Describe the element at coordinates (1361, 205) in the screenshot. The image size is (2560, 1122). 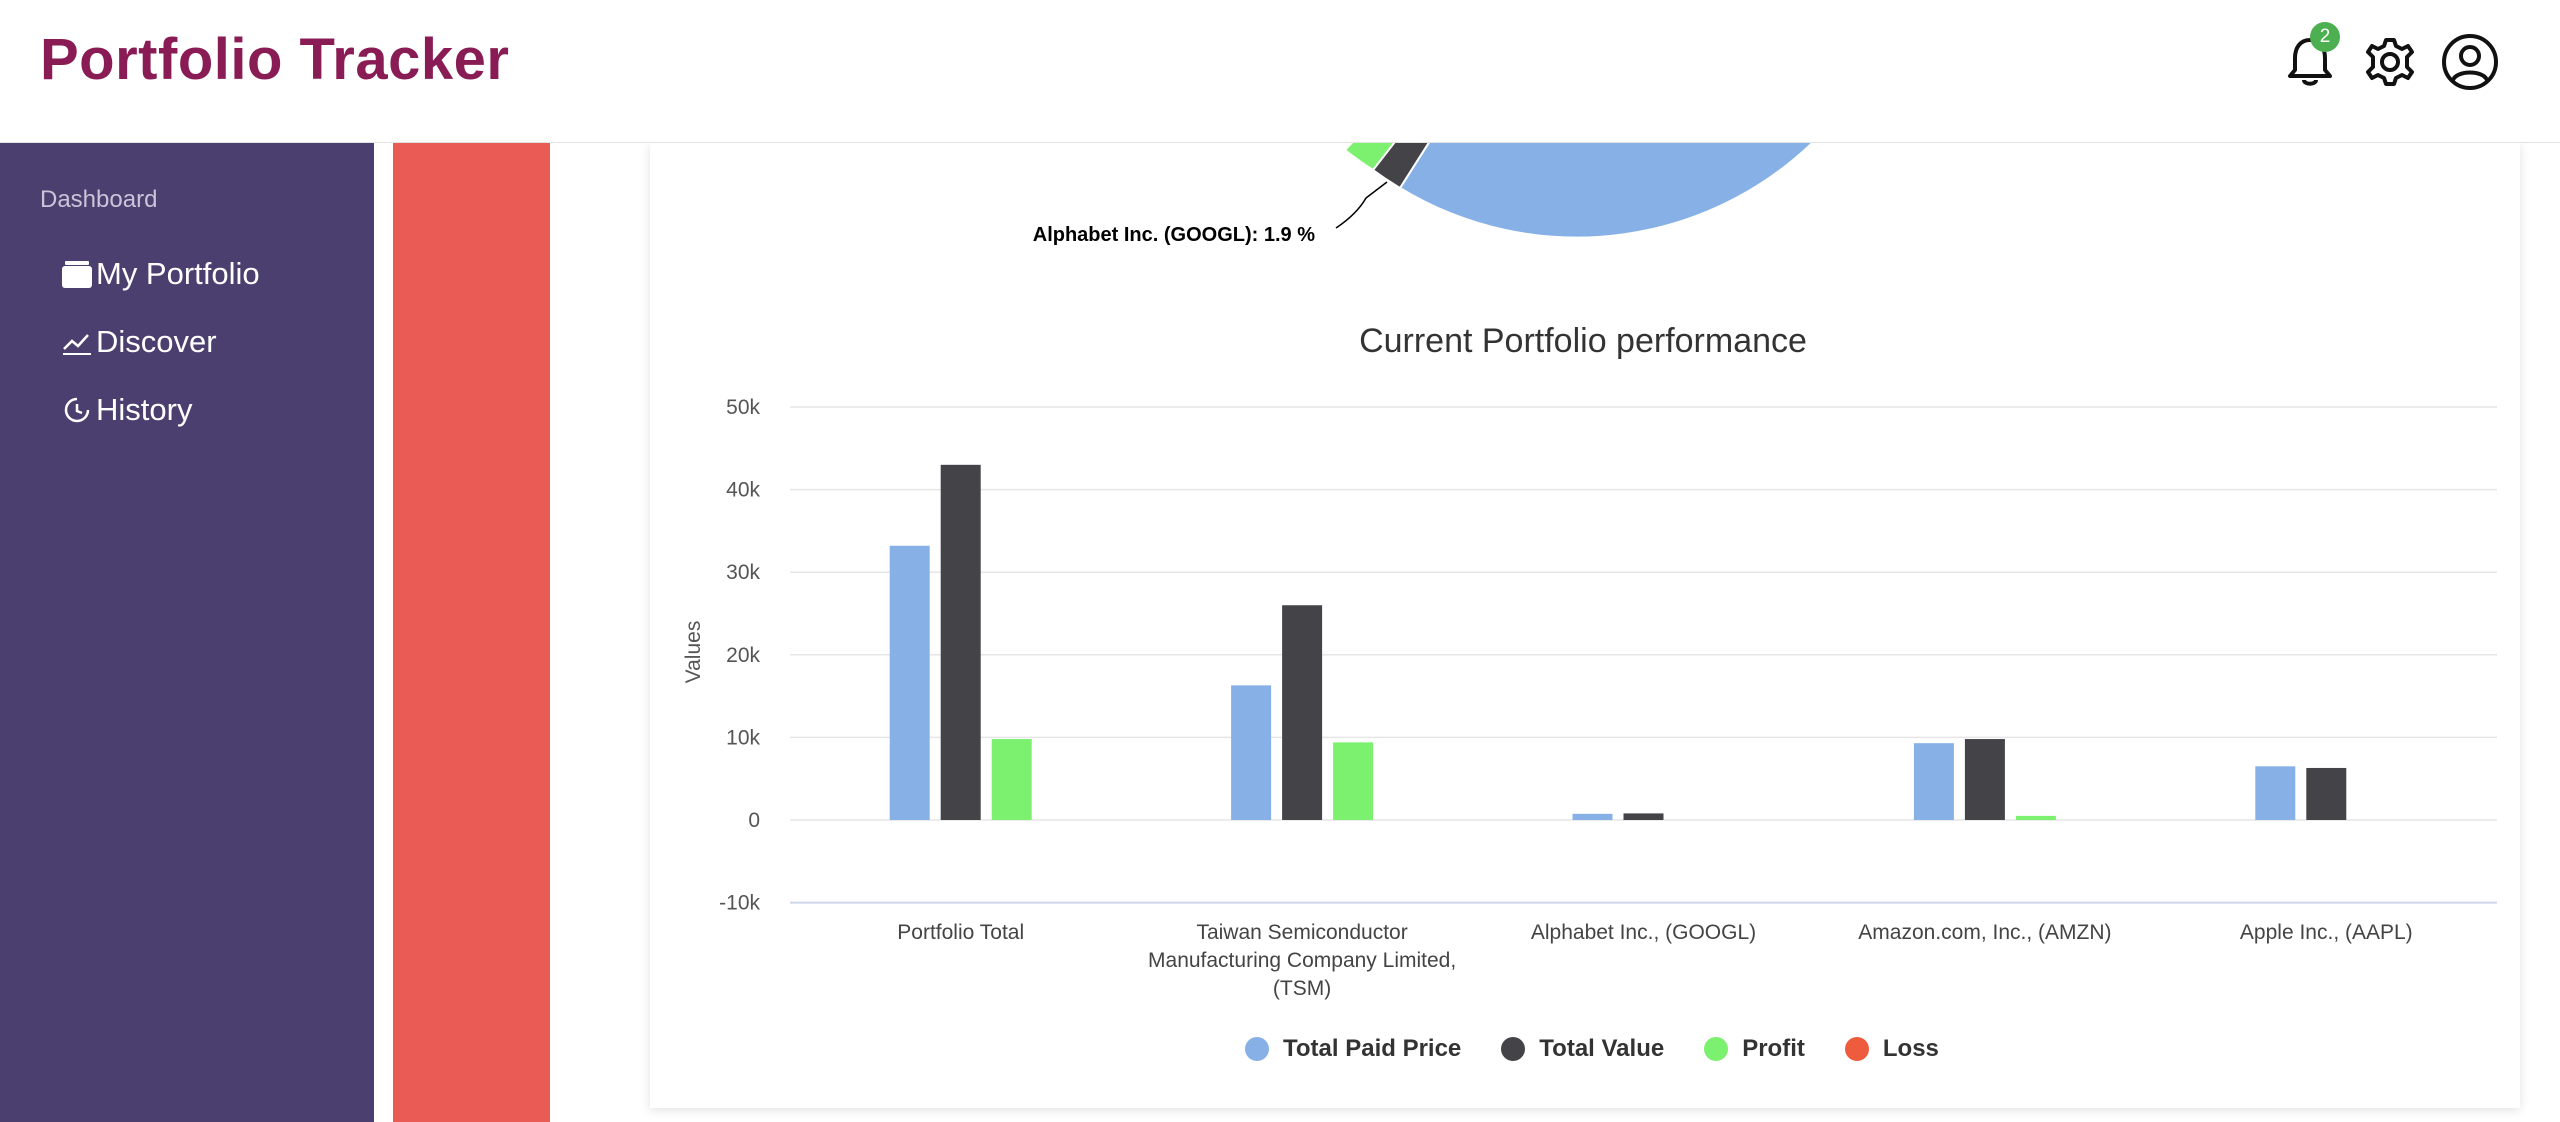
I see `pie-label-connector` at that location.